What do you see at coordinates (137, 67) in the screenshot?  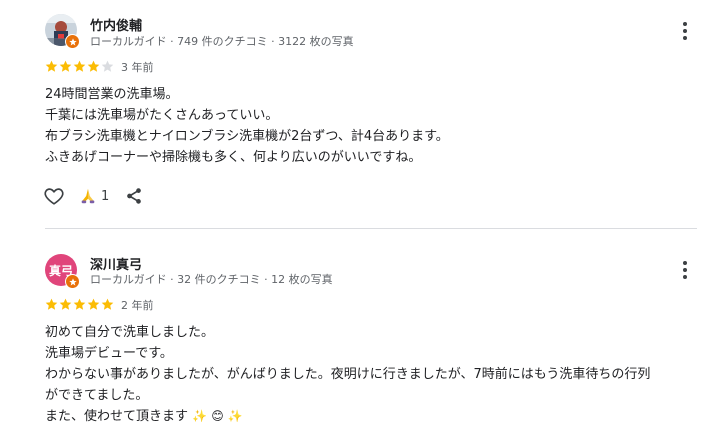 I see `review-time: 3 年前` at bounding box center [137, 67].